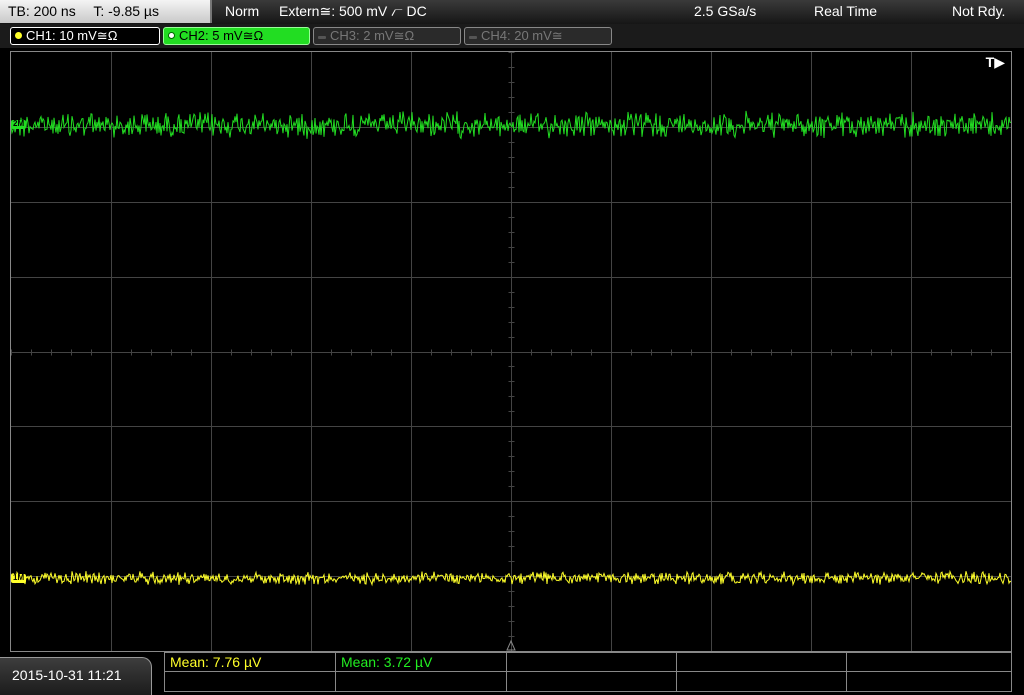 The image size is (1024, 695). What do you see at coordinates (353, 11) in the screenshot?
I see `trigger-source: Extern≅: 500 mV ⦧ DC` at bounding box center [353, 11].